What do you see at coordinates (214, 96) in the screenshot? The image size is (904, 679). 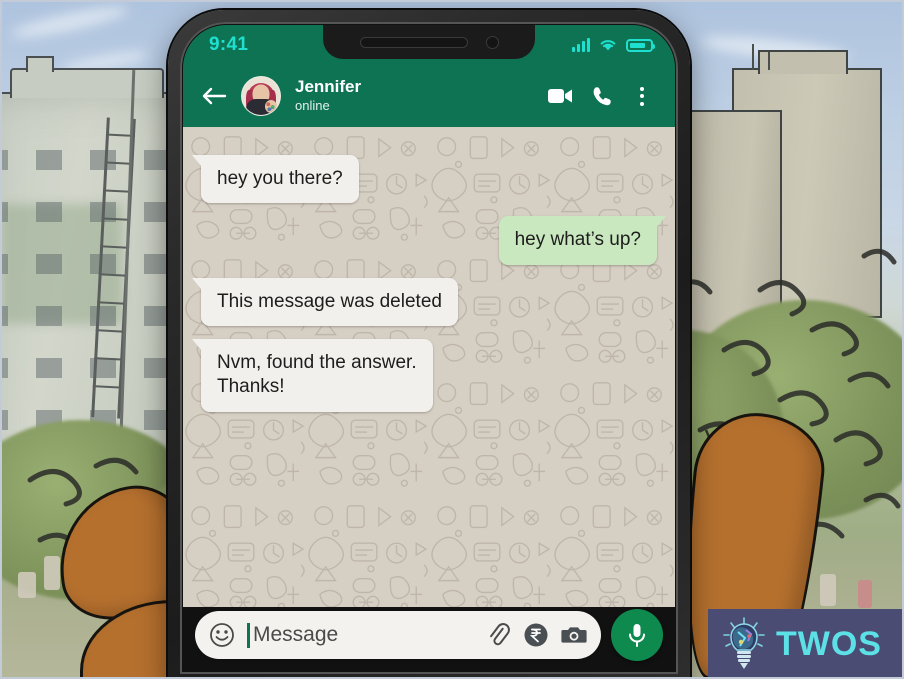 I see `back-arrow-icon` at bounding box center [214, 96].